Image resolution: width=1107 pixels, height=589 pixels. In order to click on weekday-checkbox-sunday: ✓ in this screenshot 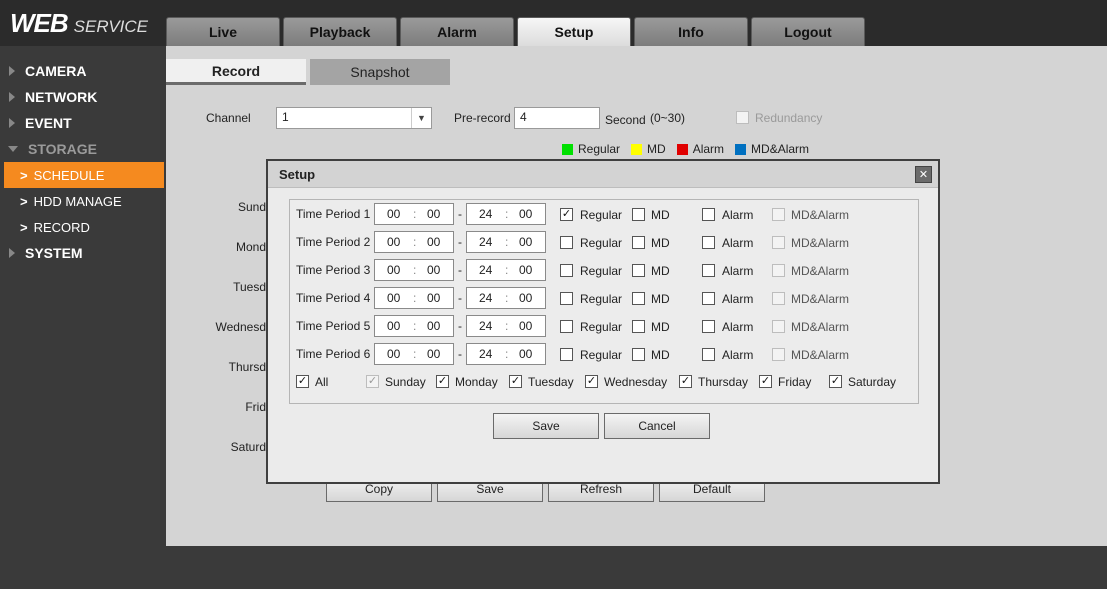, I will do `click(372, 381)`.